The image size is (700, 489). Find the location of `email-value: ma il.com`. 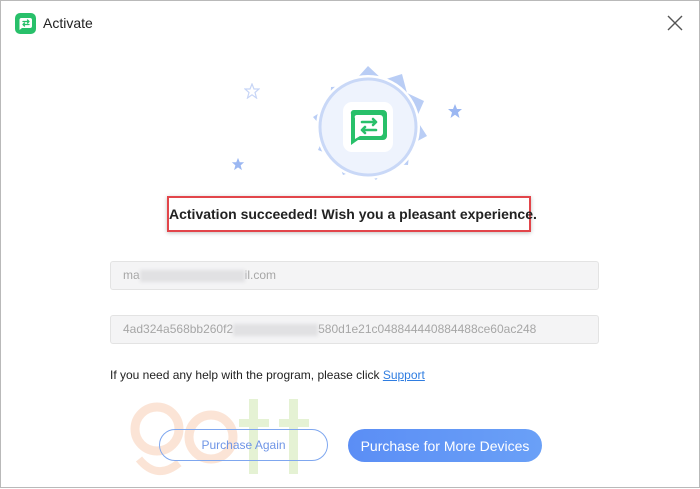

email-value: ma il.com is located at coordinates (199, 275).